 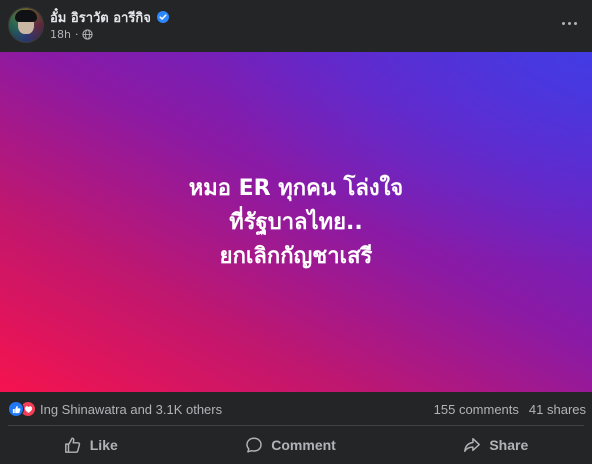 I want to click on shares-count: 41 shares, so click(x=557, y=409).